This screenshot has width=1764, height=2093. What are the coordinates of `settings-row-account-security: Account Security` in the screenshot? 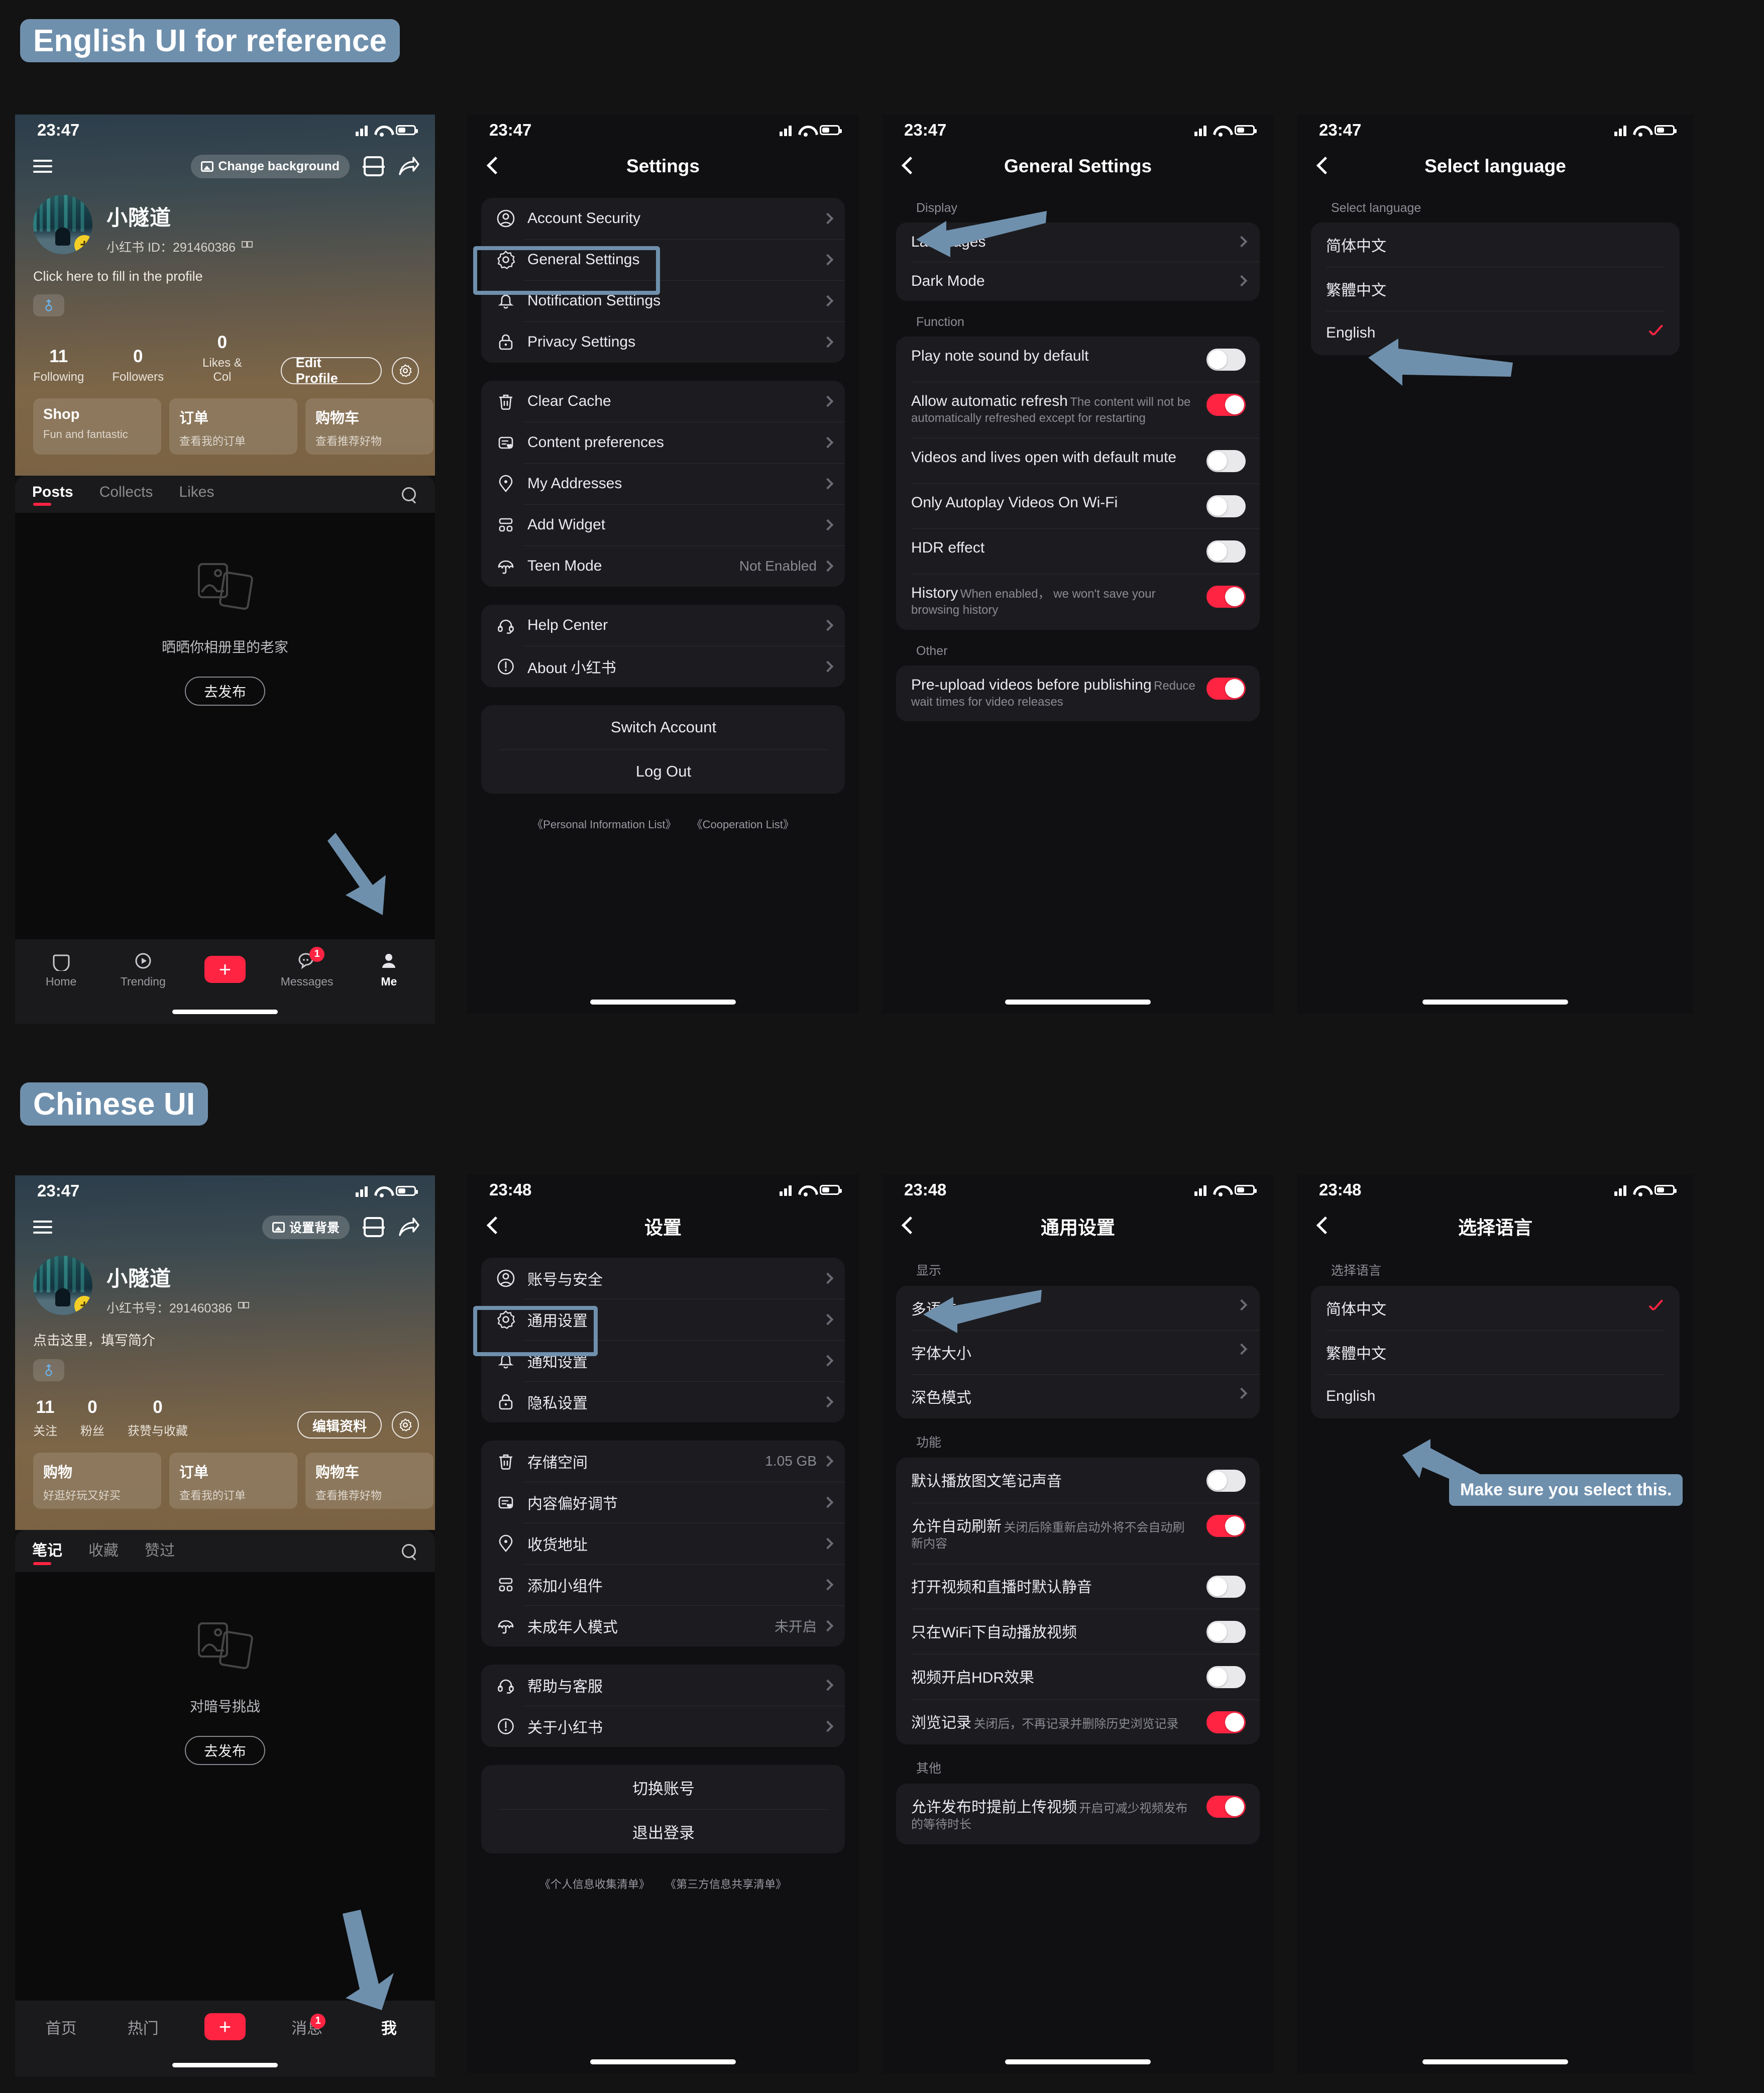 It's located at (663, 218).